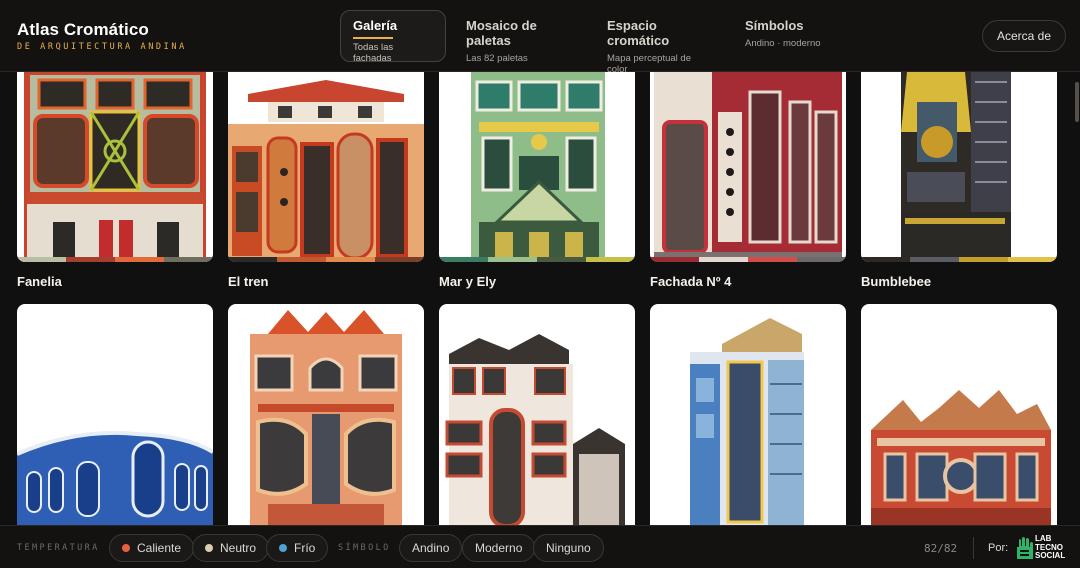 Image resolution: width=1080 pixels, height=568 pixels. I want to click on chip-label: Neutro, so click(238, 548).